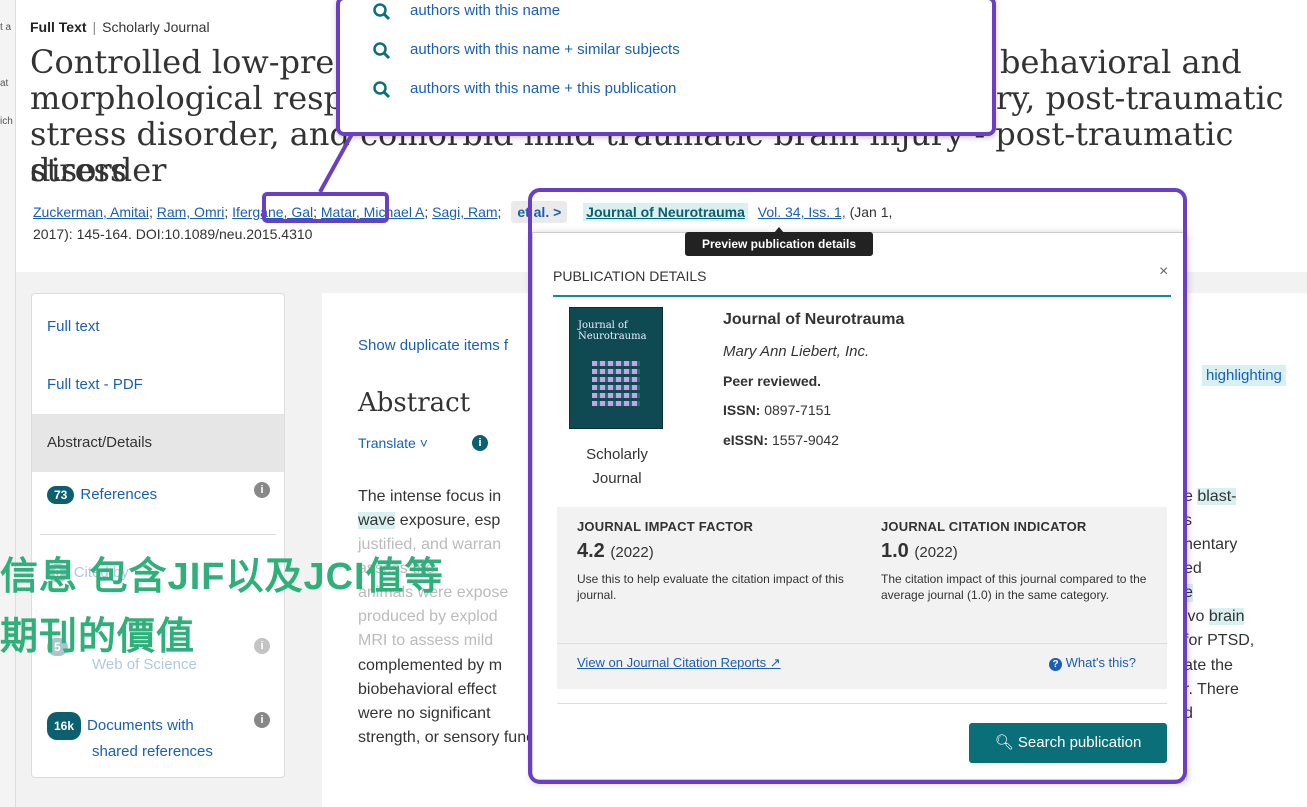  Describe the element at coordinates (480, 443) in the screenshot. I see `translate-info-icon: i` at that location.